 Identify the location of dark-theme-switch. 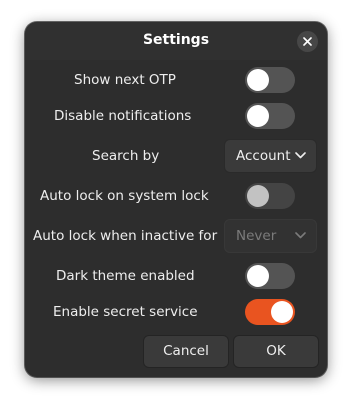
(270, 276).